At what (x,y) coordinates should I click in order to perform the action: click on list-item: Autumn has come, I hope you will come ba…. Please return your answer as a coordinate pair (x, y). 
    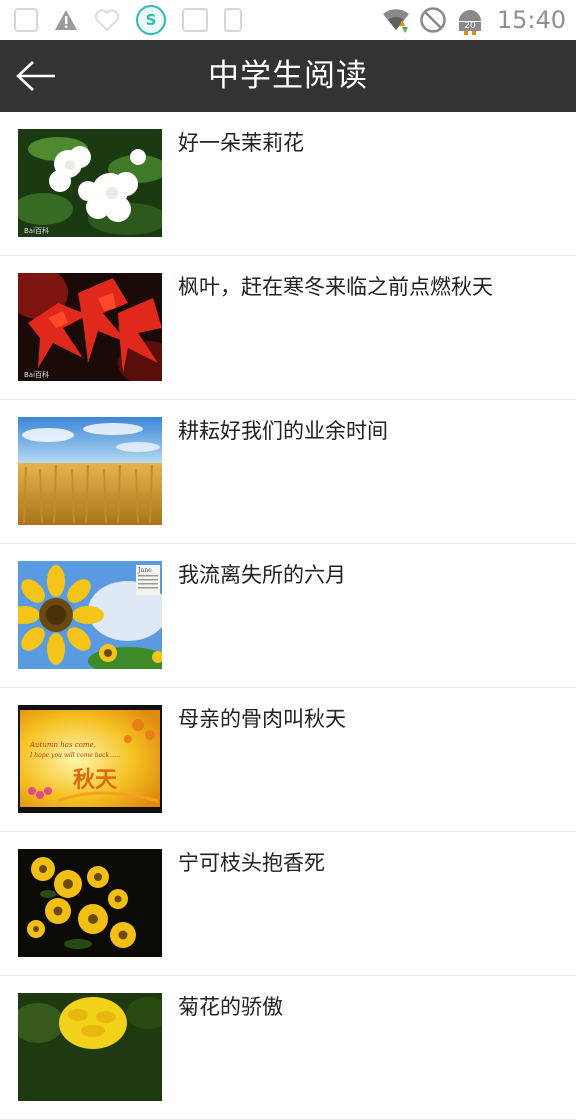
    Looking at the image, I should click on (288, 760).